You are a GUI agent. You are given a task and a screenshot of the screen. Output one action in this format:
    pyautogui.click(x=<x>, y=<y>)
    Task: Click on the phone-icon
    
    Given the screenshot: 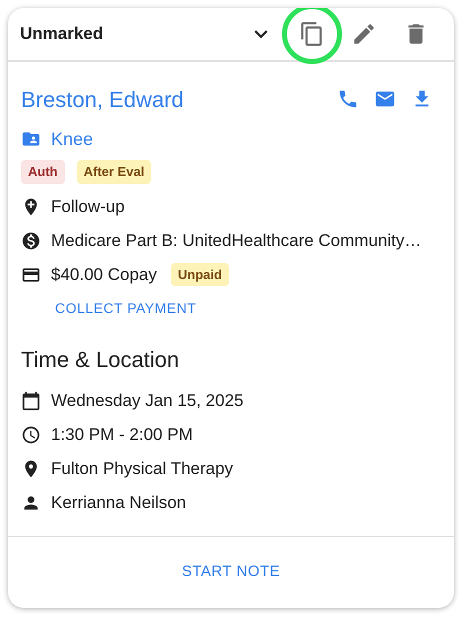 What is the action you would take?
    pyautogui.click(x=348, y=99)
    